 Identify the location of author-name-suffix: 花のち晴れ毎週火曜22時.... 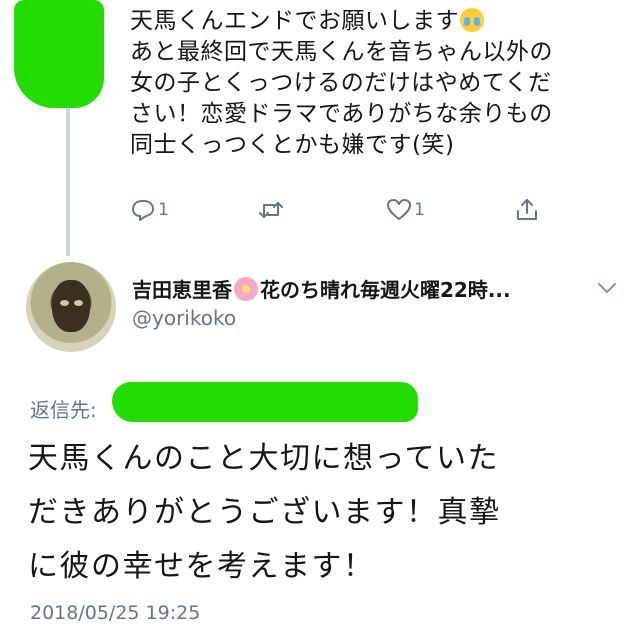
(385, 290).